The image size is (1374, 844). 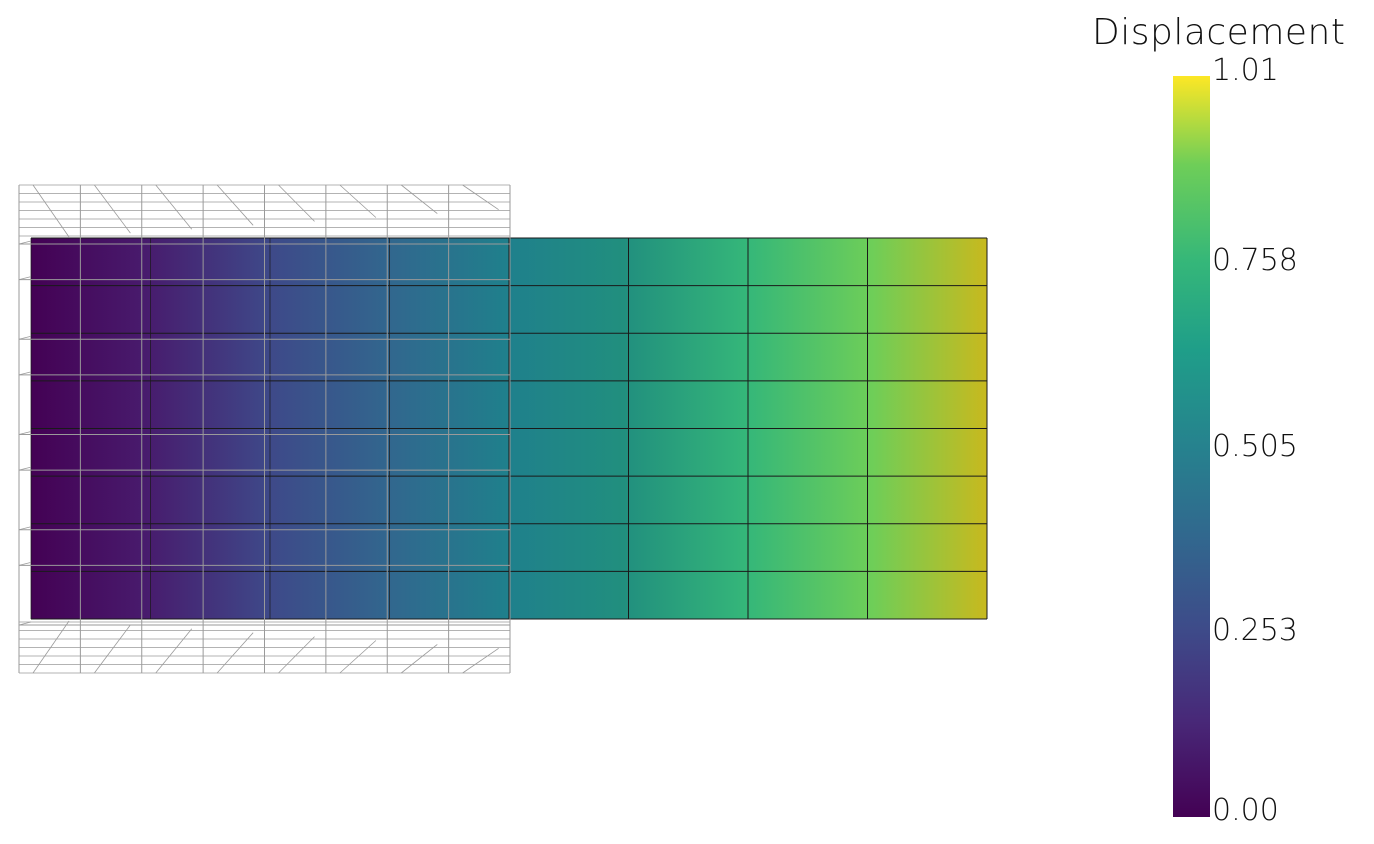 I want to click on colorbar-tick-label: 0.253, so click(x=1255, y=631).